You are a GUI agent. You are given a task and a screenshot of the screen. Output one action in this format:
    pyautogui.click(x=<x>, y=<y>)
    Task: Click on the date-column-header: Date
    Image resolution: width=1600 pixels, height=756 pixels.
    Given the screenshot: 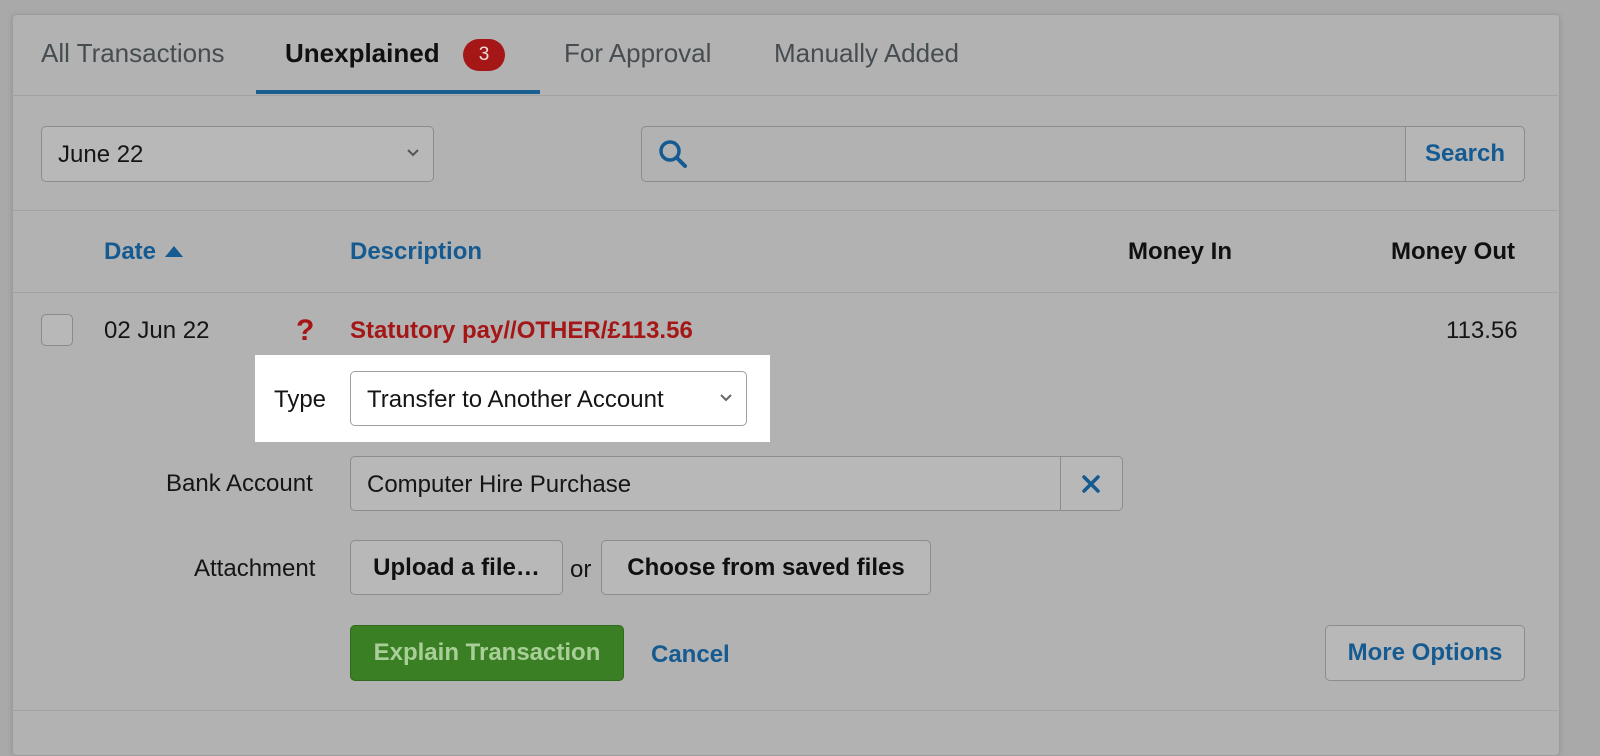 What is the action you would take?
    pyautogui.click(x=143, y=252)
    